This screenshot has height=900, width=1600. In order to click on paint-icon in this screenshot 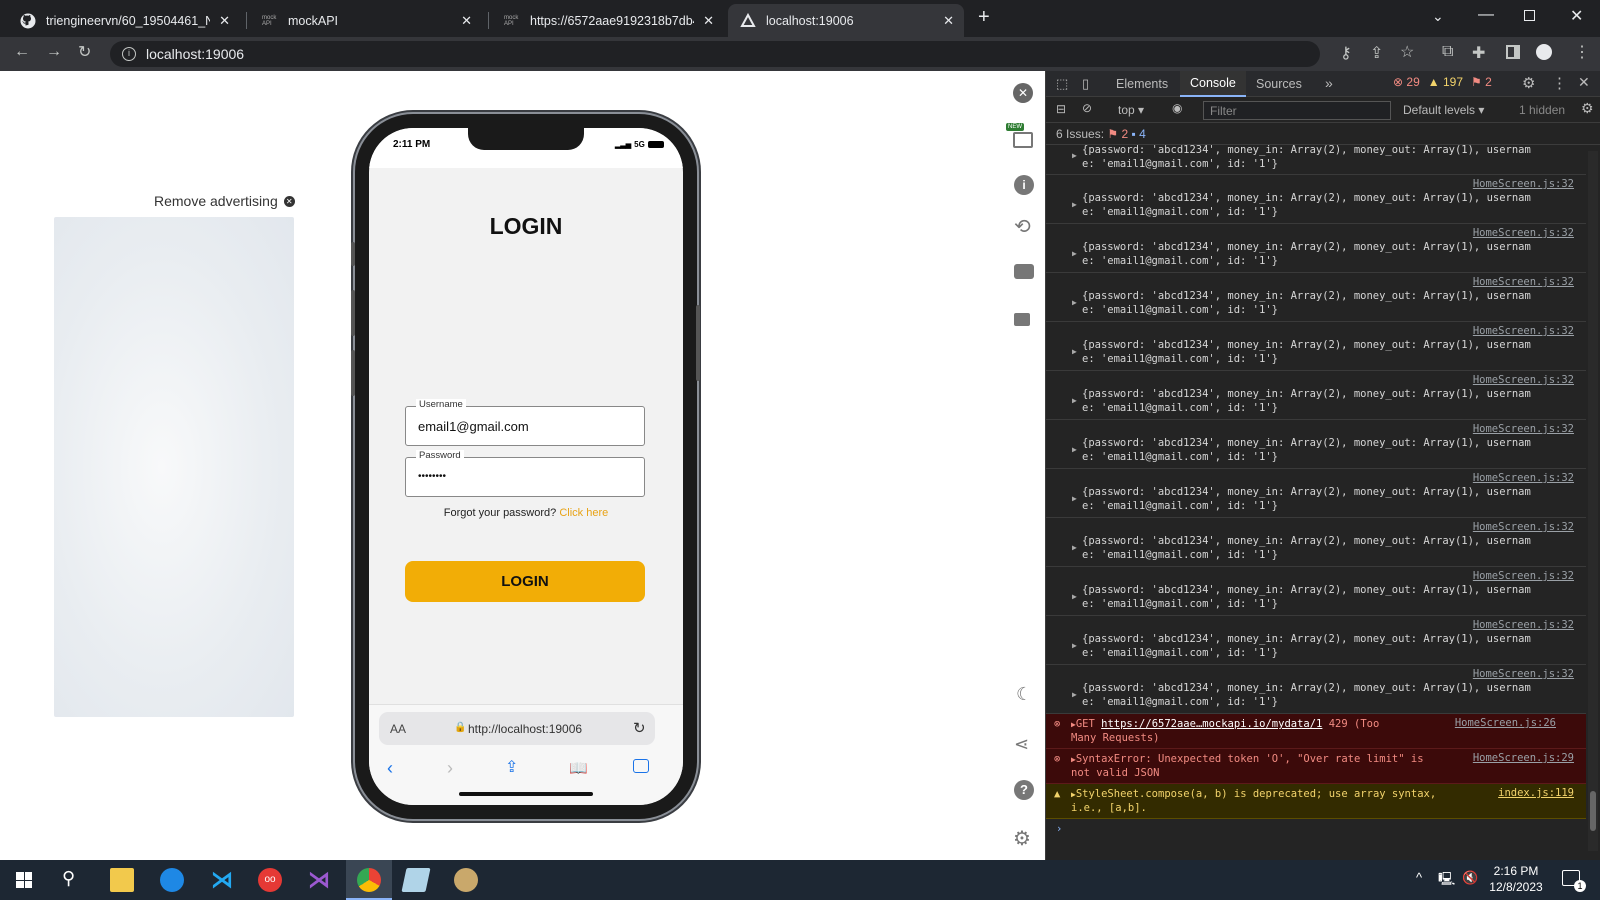, I will do `click(466, 880)`.